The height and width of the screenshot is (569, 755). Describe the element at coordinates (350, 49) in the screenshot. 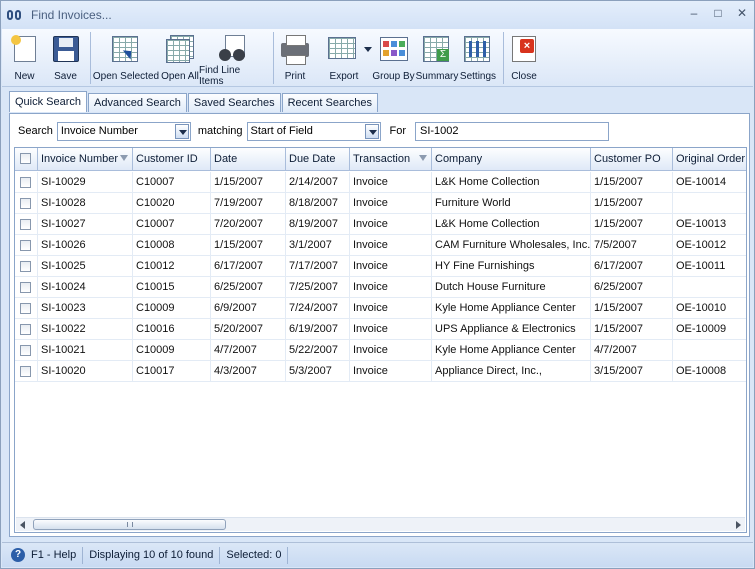

I see `export-icon` at that location.